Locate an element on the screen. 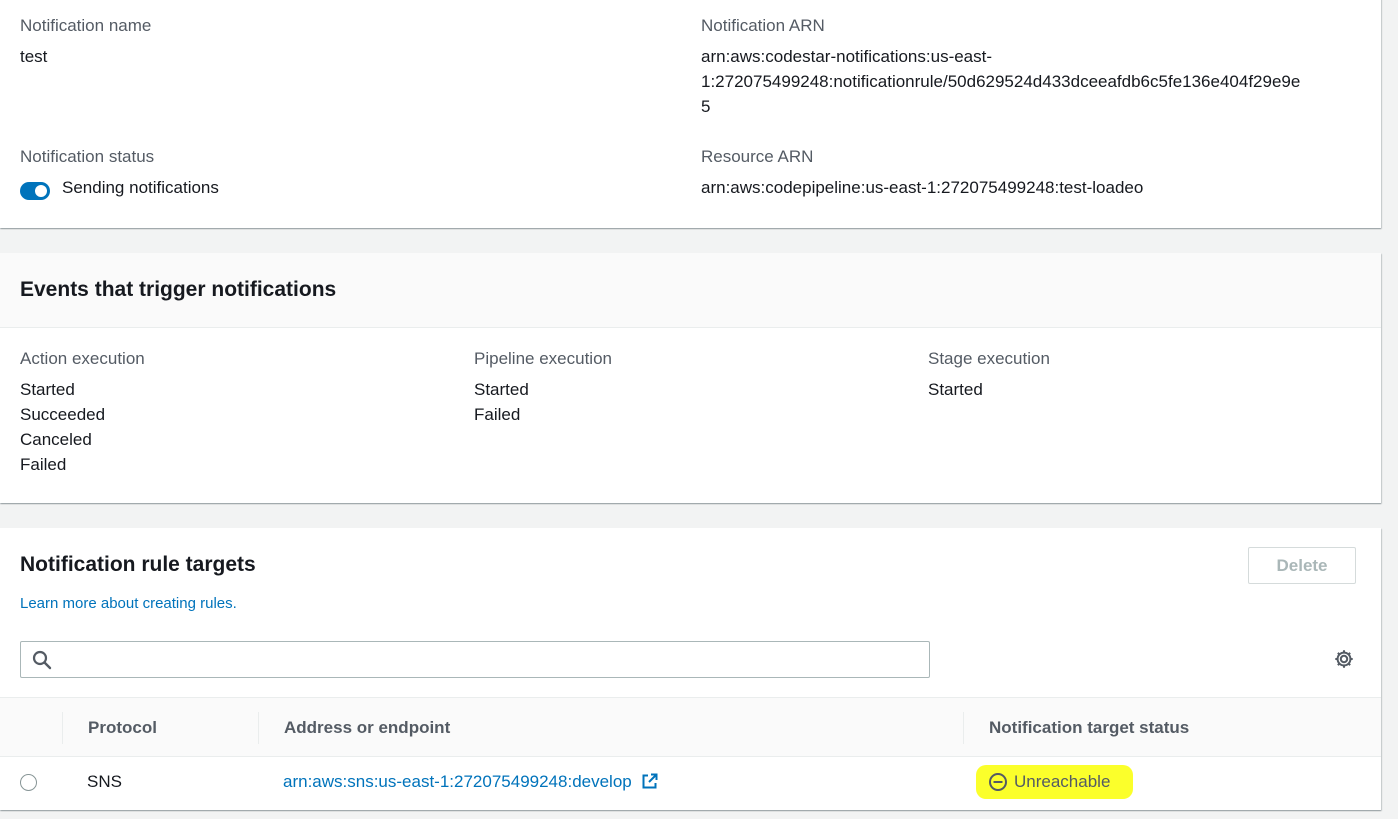 Image resolution: width=1398 pixels, height=819 pixels. pipeline-event-item: Started is located at coordinates (501, 389).